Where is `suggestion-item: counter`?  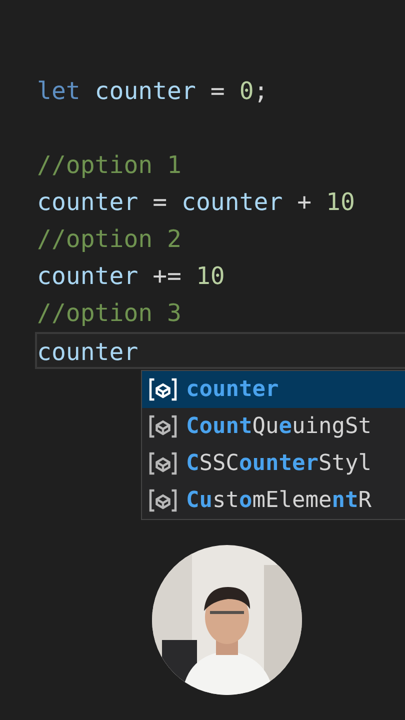 suggestion-item: counter is located at coordinates (273, 389).